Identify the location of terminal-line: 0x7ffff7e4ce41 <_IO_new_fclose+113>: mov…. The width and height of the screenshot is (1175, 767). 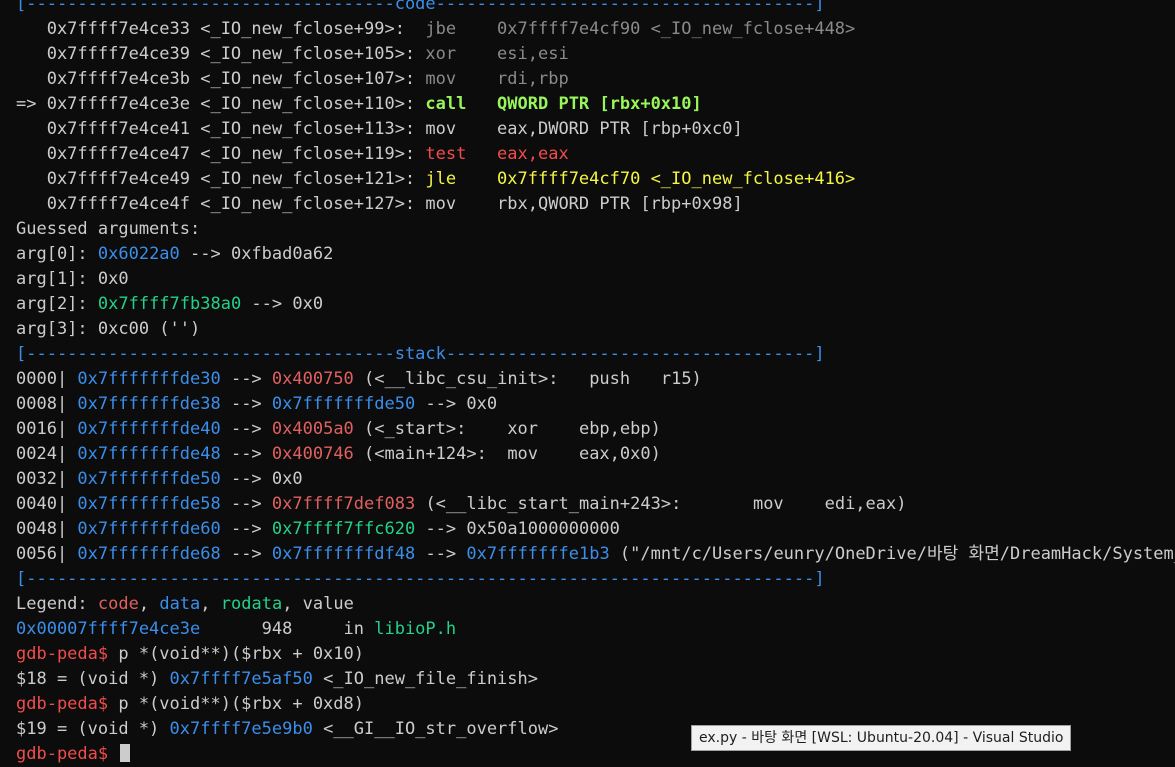
(595, 129).